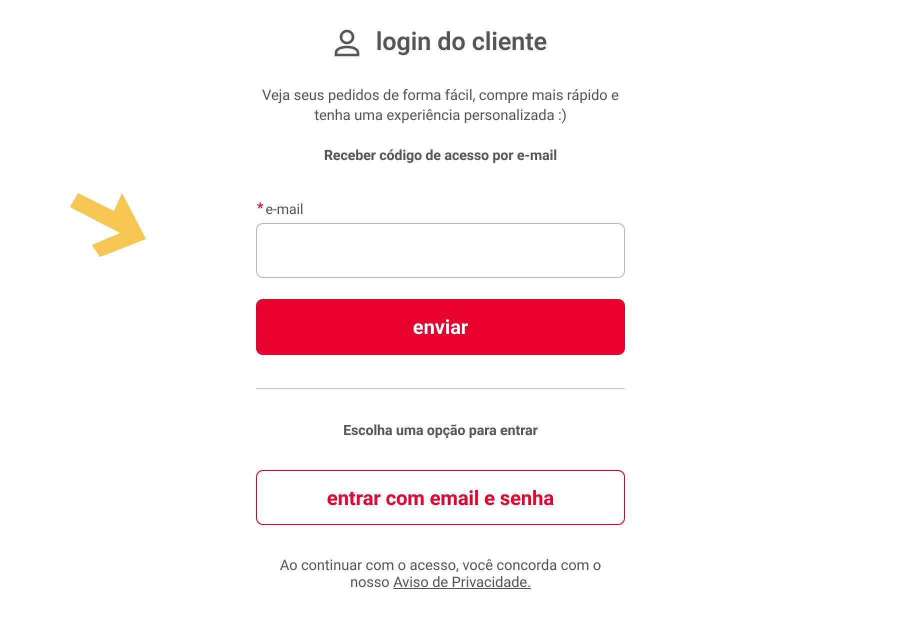  Describe the element at coordinates (440, 106) in the screenshot. I see `intro-text: Veja seus pedidos de forma fácil, compre mais rápido e tenha uma experiência personalizada :)` at that location.